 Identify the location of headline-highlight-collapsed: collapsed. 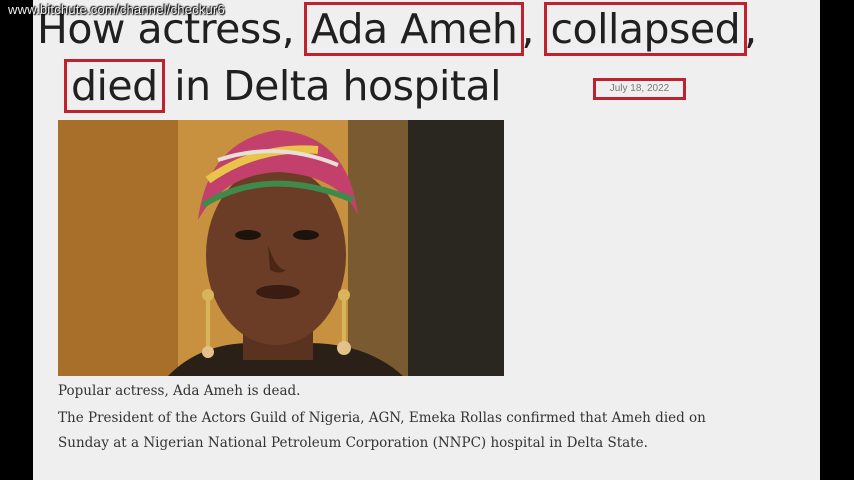
(645, 29).